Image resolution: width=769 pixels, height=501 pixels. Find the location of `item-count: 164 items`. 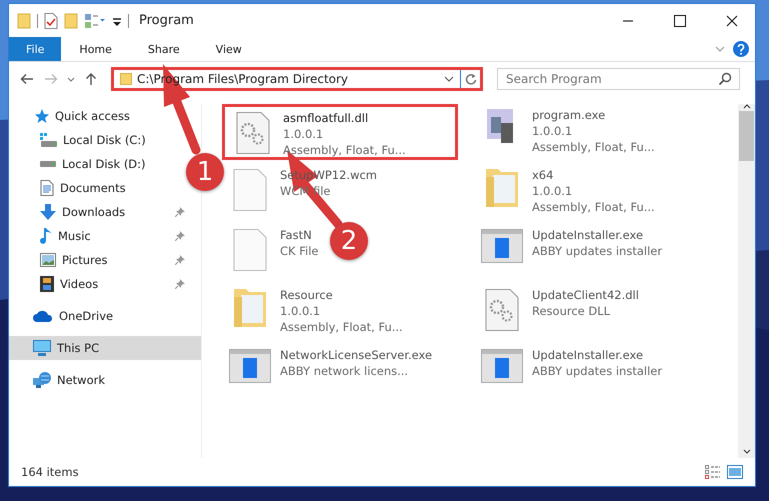

item-count: 164 items is located at coordinates (50, 472).